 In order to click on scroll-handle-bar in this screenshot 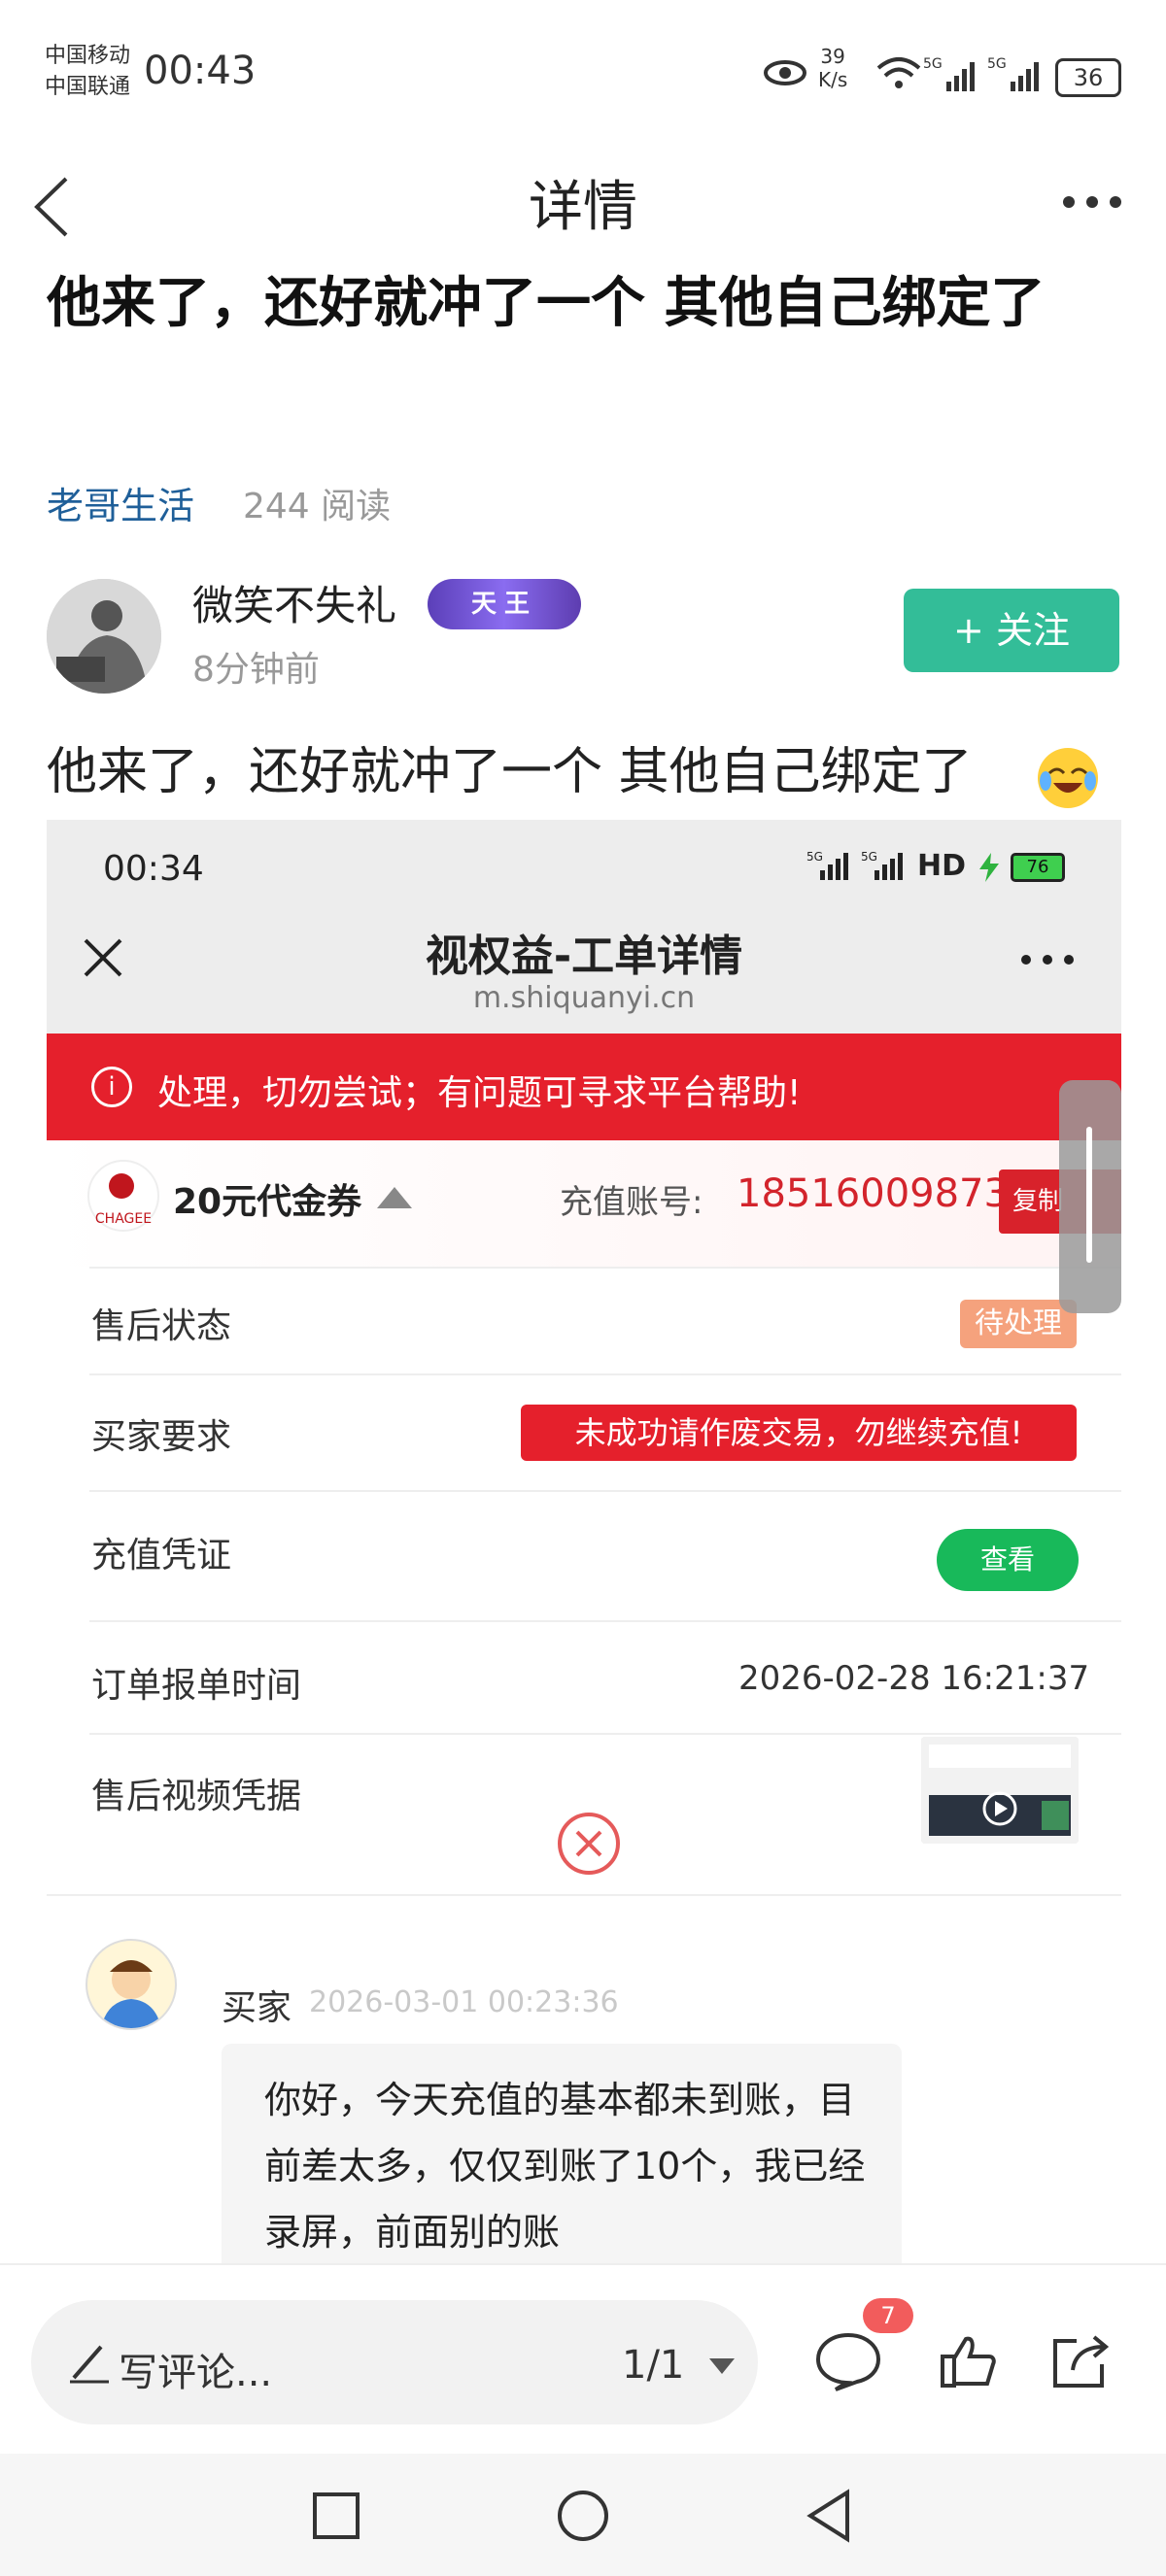, I will do `click(1089, 1195)`.